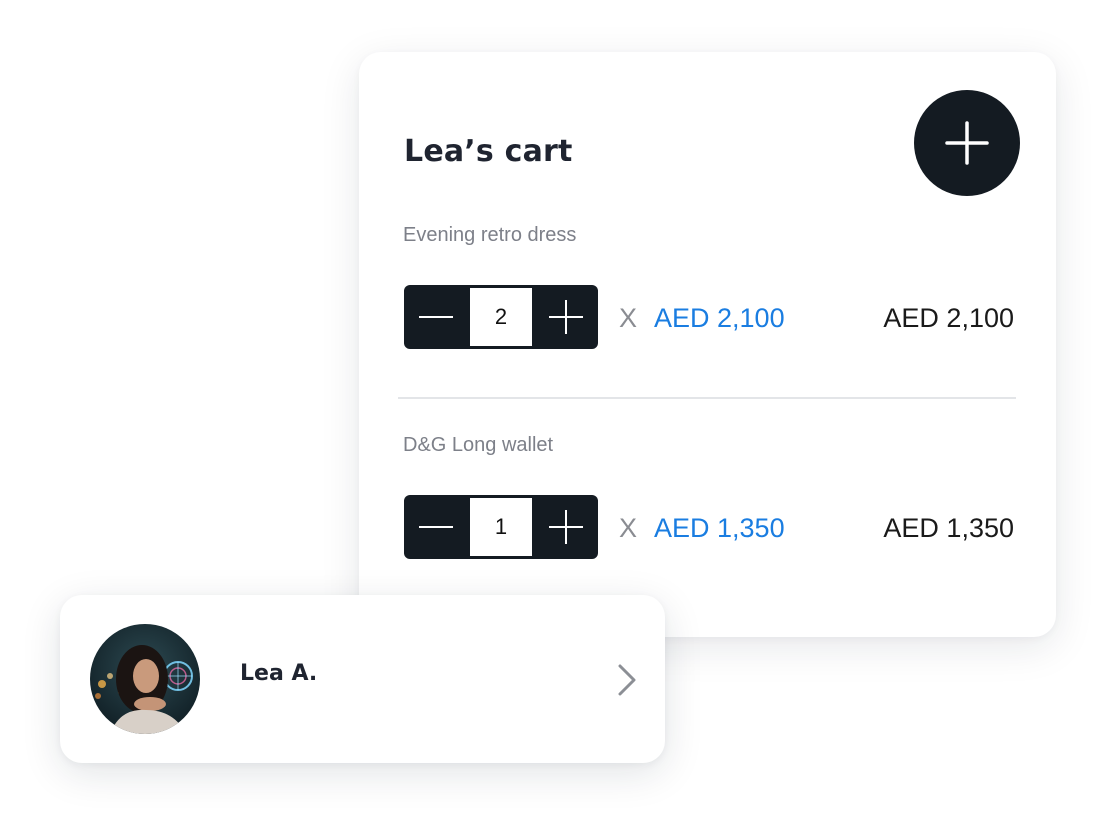 This screenshot has width=1117, height=832. Describe the element at coordinates (627, 680) in the screenshot. I see `chevron-right-icon` at that location.